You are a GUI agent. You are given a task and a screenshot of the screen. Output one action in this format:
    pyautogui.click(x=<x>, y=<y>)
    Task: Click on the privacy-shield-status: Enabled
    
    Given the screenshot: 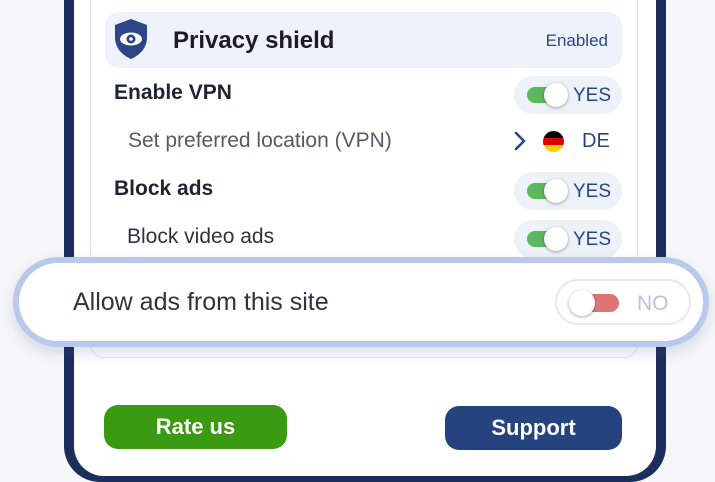 What is the action you would take?
    pyautogui.click(x=576, y=40)
    